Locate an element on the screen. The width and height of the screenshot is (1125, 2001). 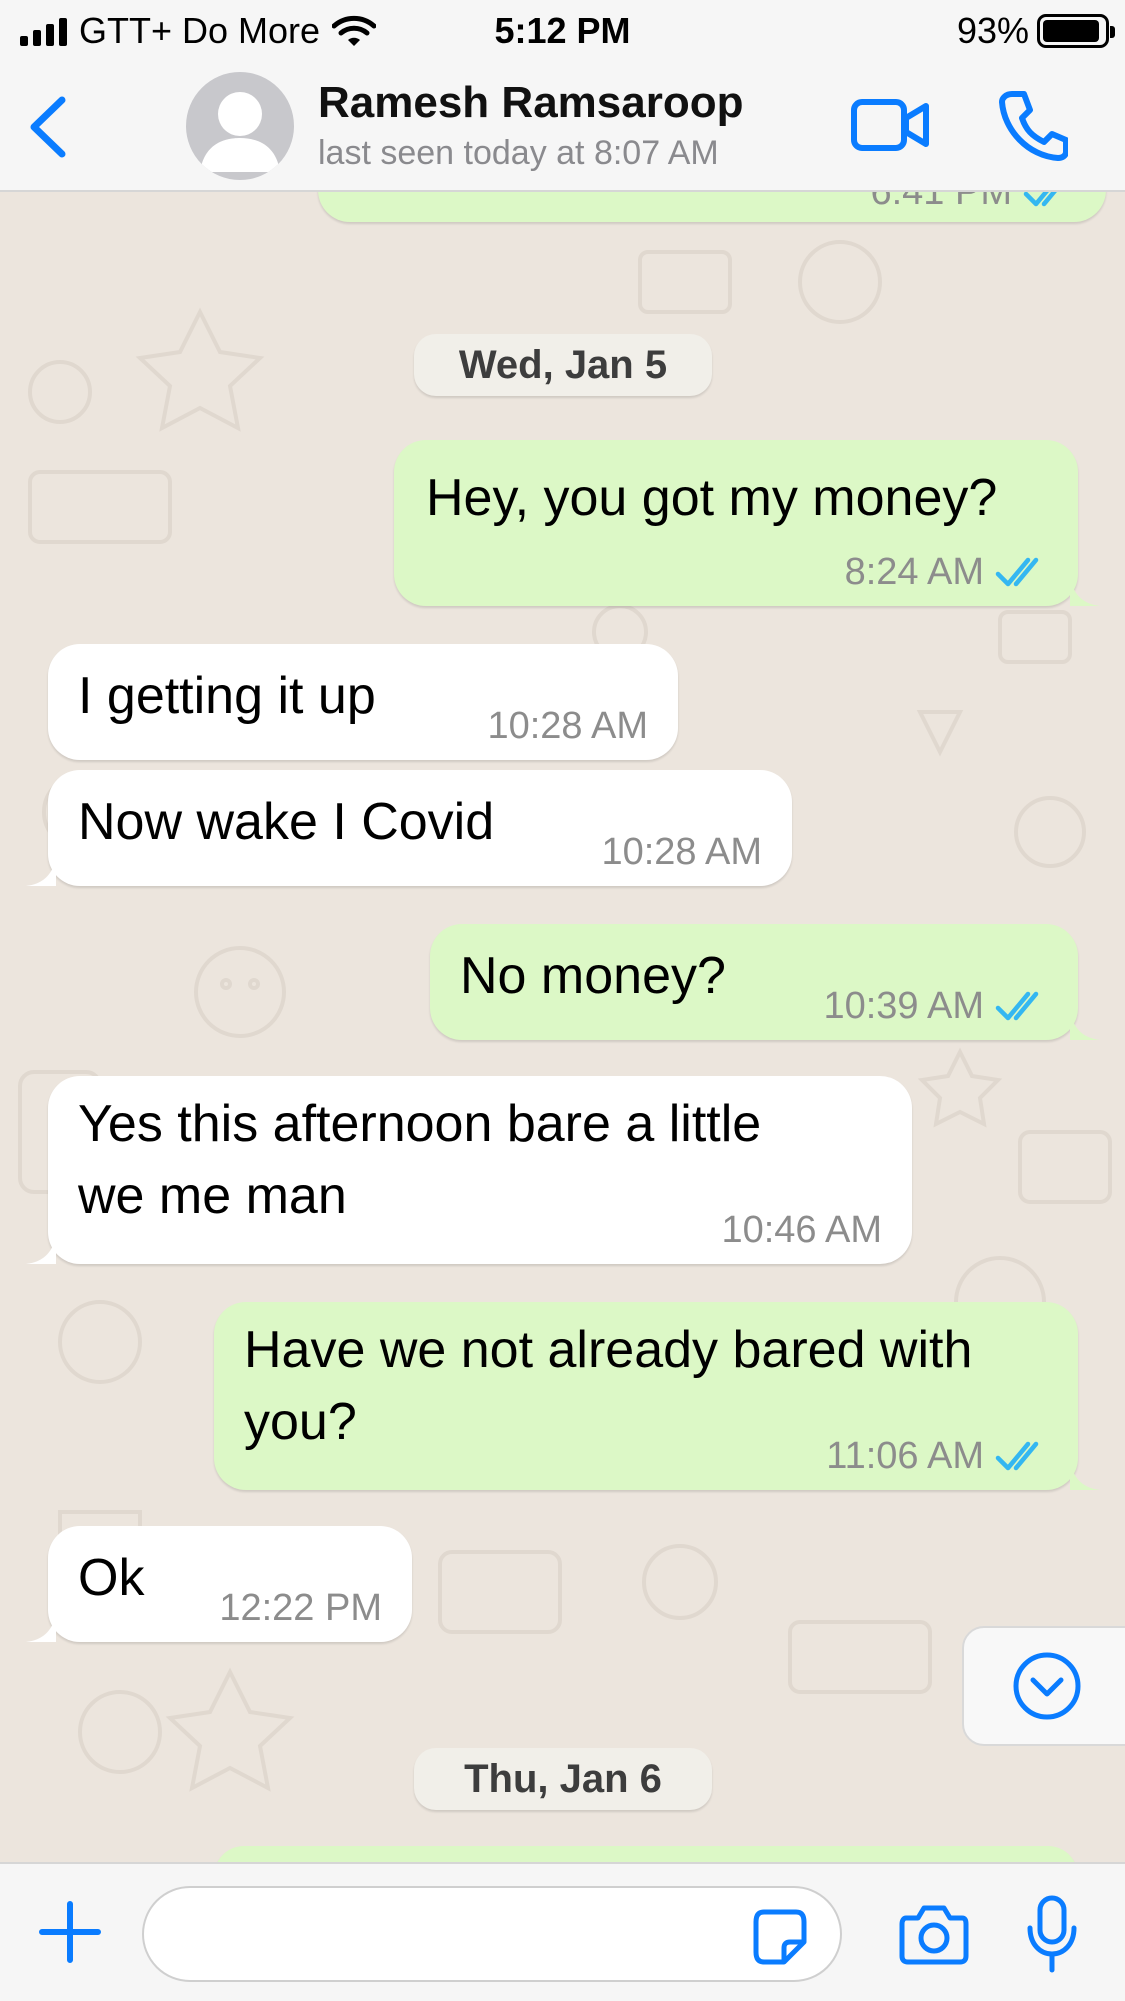
message-time: 6:41 PM is located at coordinates (941, 202).